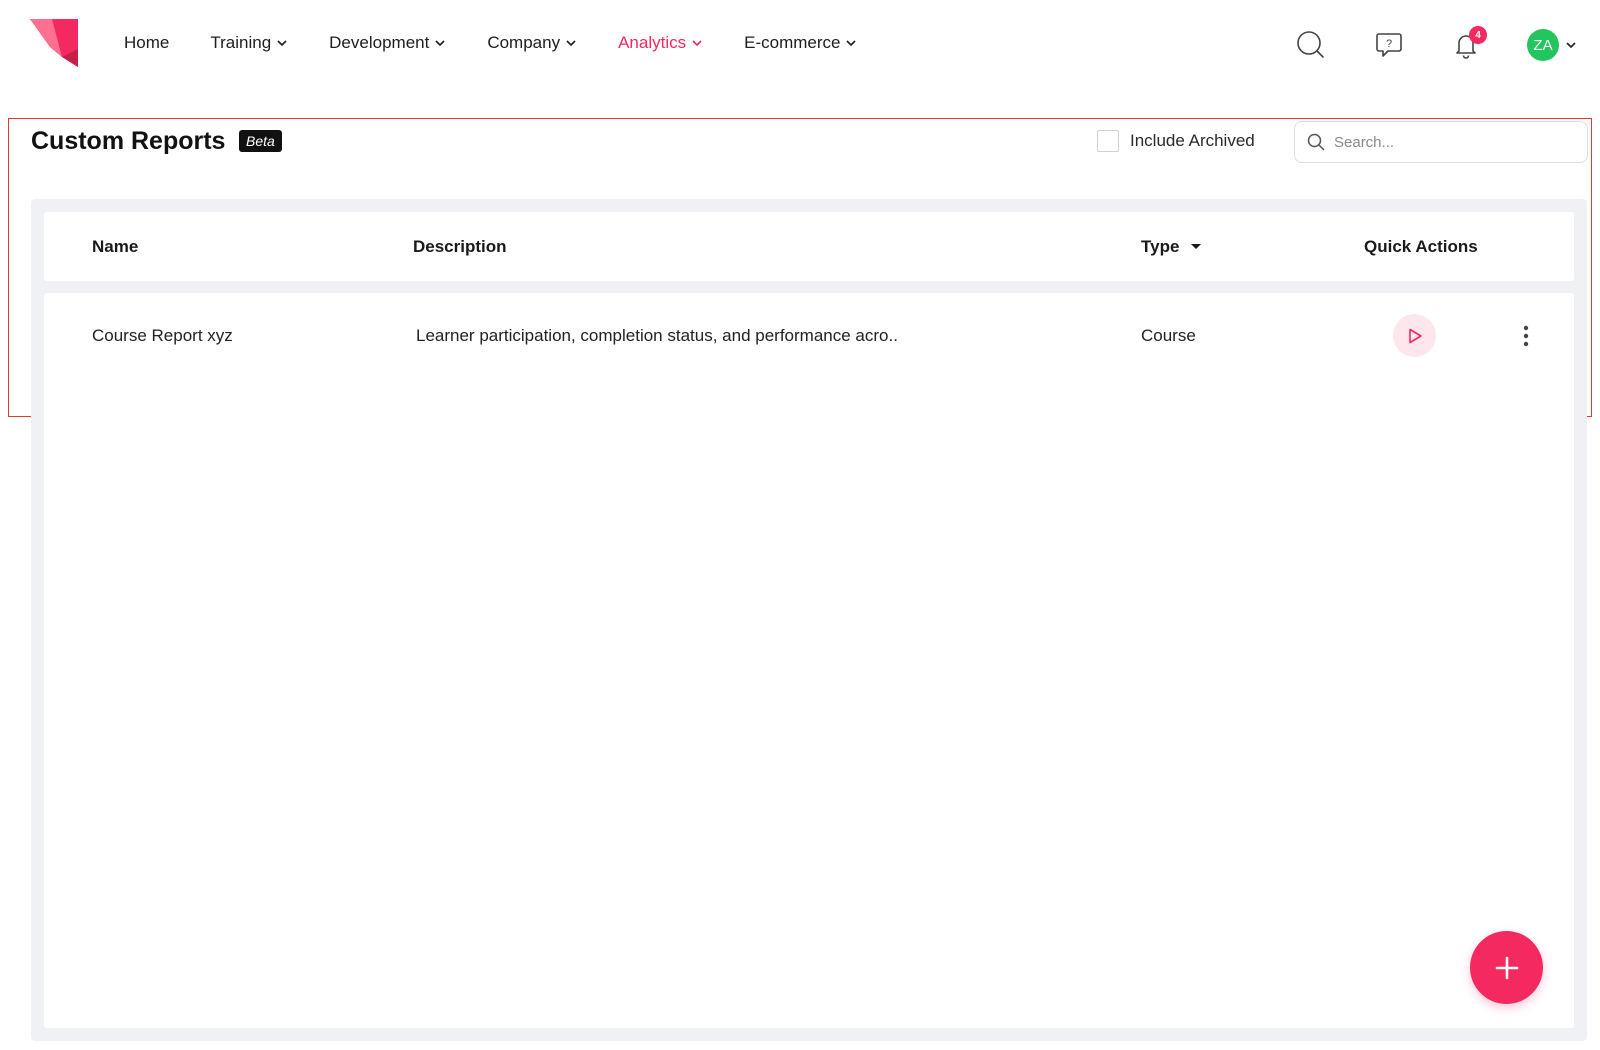  What do you see at coordinates (652, 42) in the screenshot?
I see `nav-item-label: Analytics` at bounding box center [652, 42].